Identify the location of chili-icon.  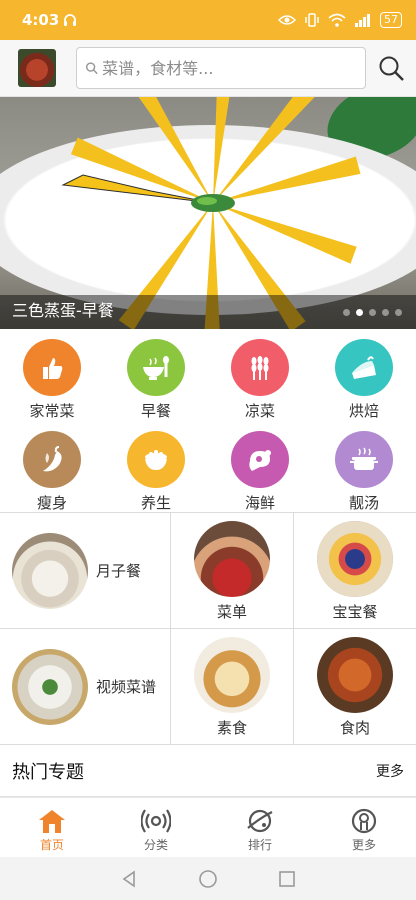
(52, 459).